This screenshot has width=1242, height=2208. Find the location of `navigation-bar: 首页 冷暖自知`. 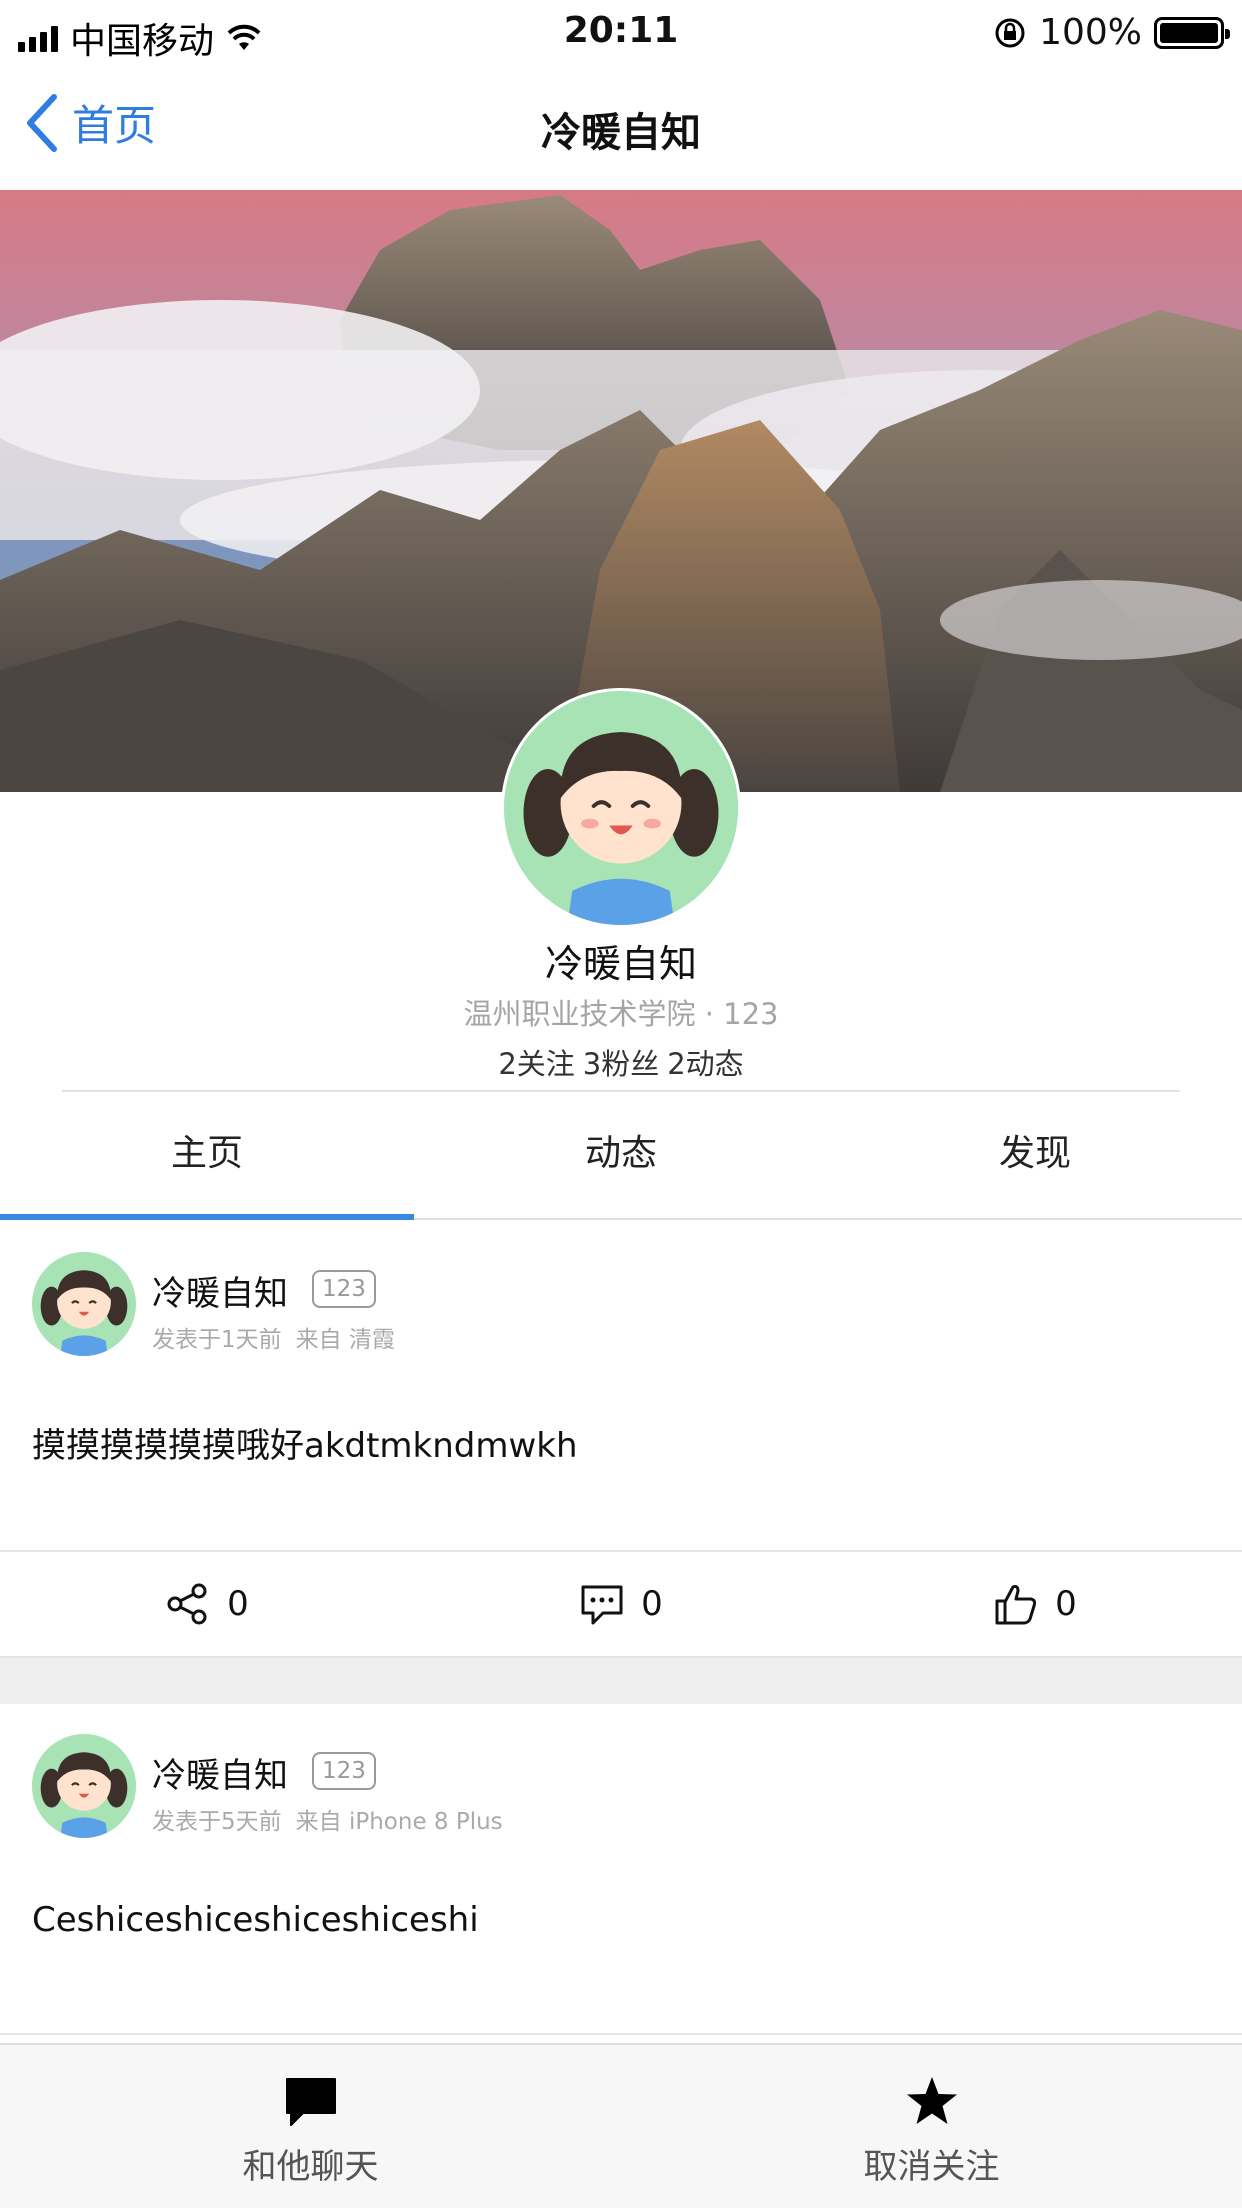

navigation-bar: 首页 冷暖自知 is located at coordinates (621, 126).